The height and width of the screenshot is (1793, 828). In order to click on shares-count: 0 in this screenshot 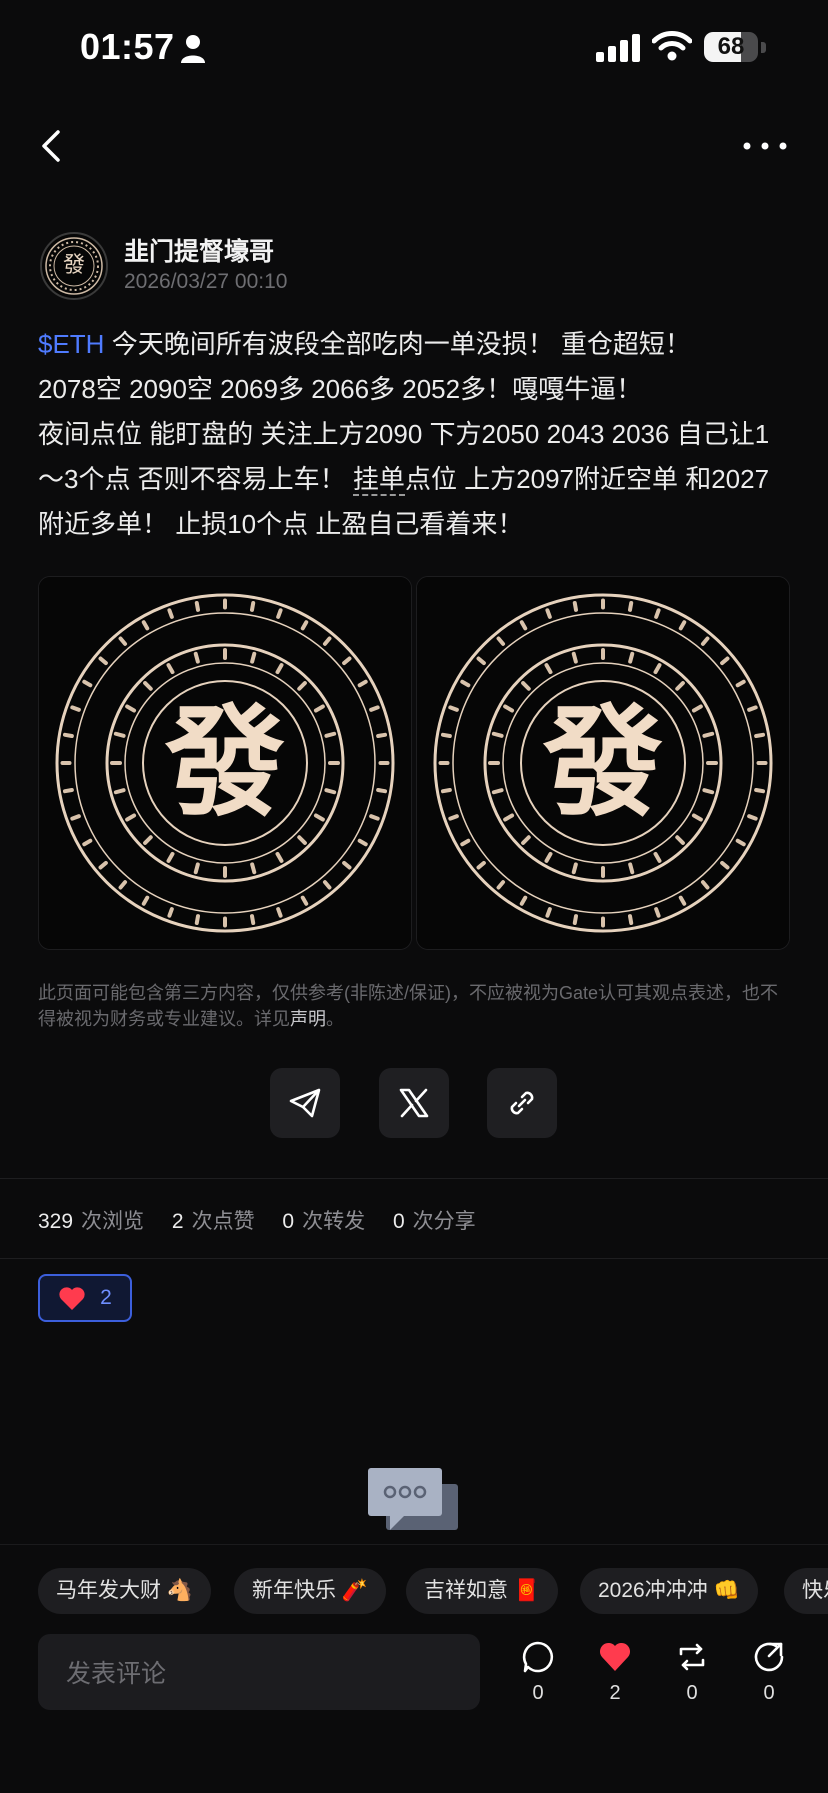, I will do `click(398, 1221)`.